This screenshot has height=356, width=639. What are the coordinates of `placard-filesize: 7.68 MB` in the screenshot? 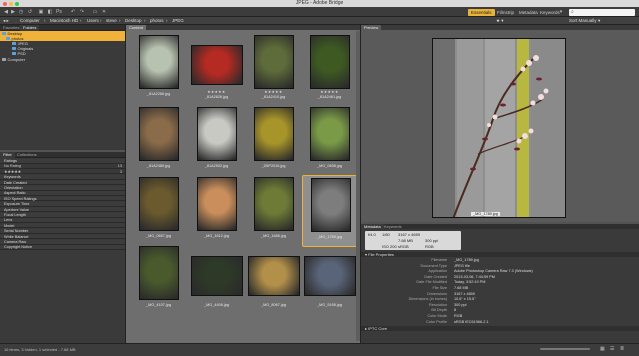 It's located at (405, 240).